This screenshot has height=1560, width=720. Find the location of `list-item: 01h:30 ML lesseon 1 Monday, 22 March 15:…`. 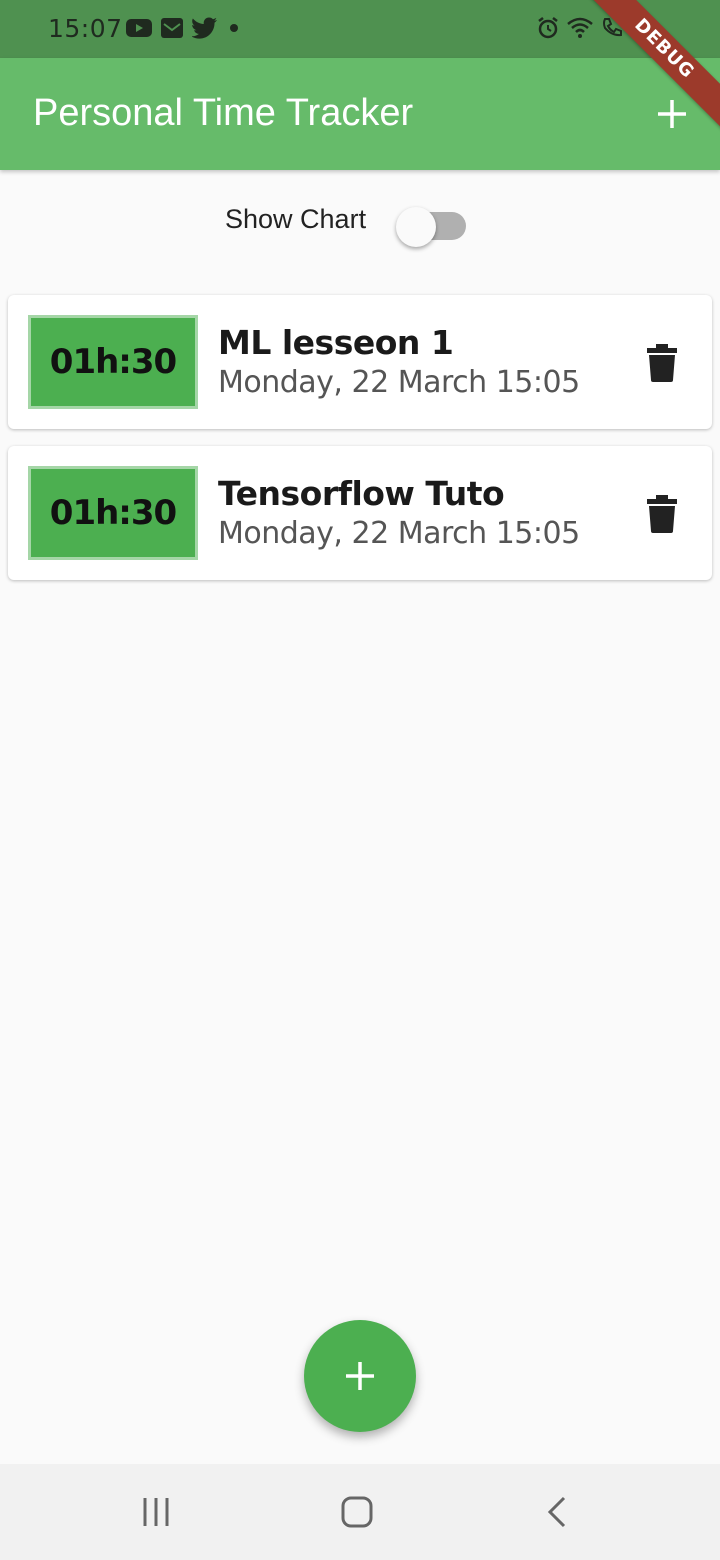

list-item: 01h:30 ML lesseon 1 Monday, 22 March 15:… is located at coordinates (360, 362).